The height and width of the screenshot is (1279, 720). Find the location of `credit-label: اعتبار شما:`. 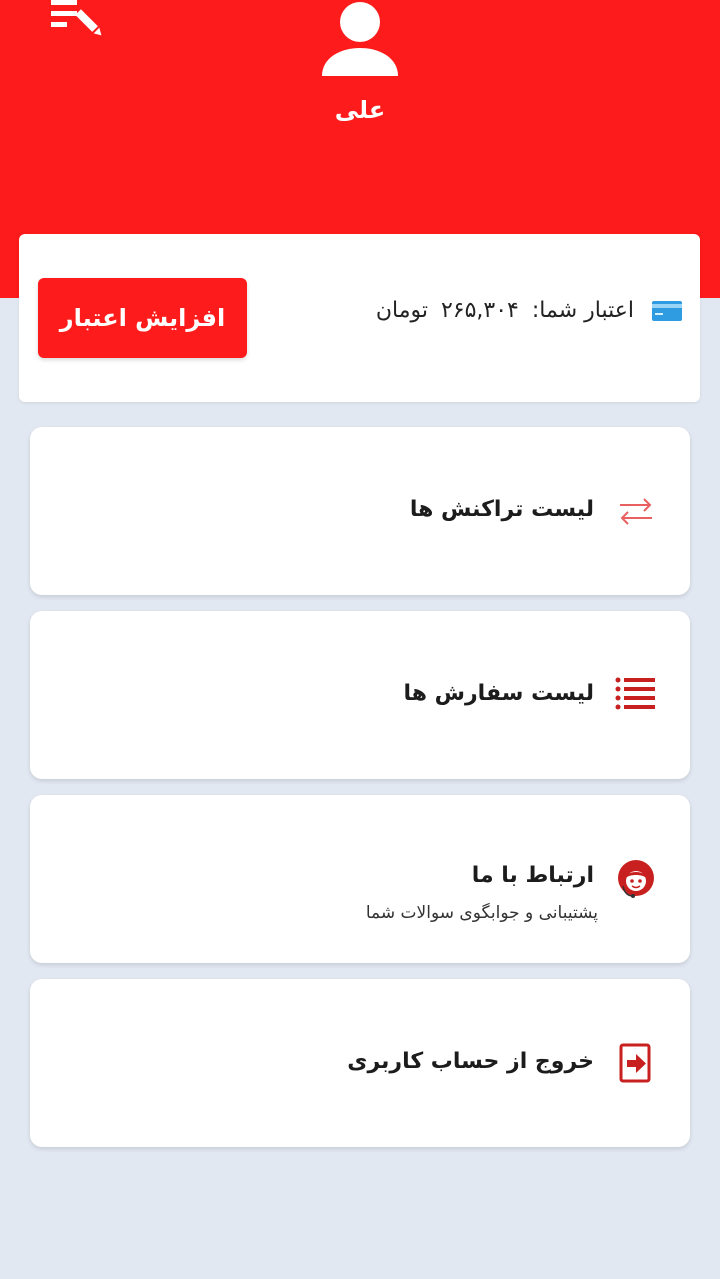

credit-label: اعتبار شما: is located at coordinates (582, 310).